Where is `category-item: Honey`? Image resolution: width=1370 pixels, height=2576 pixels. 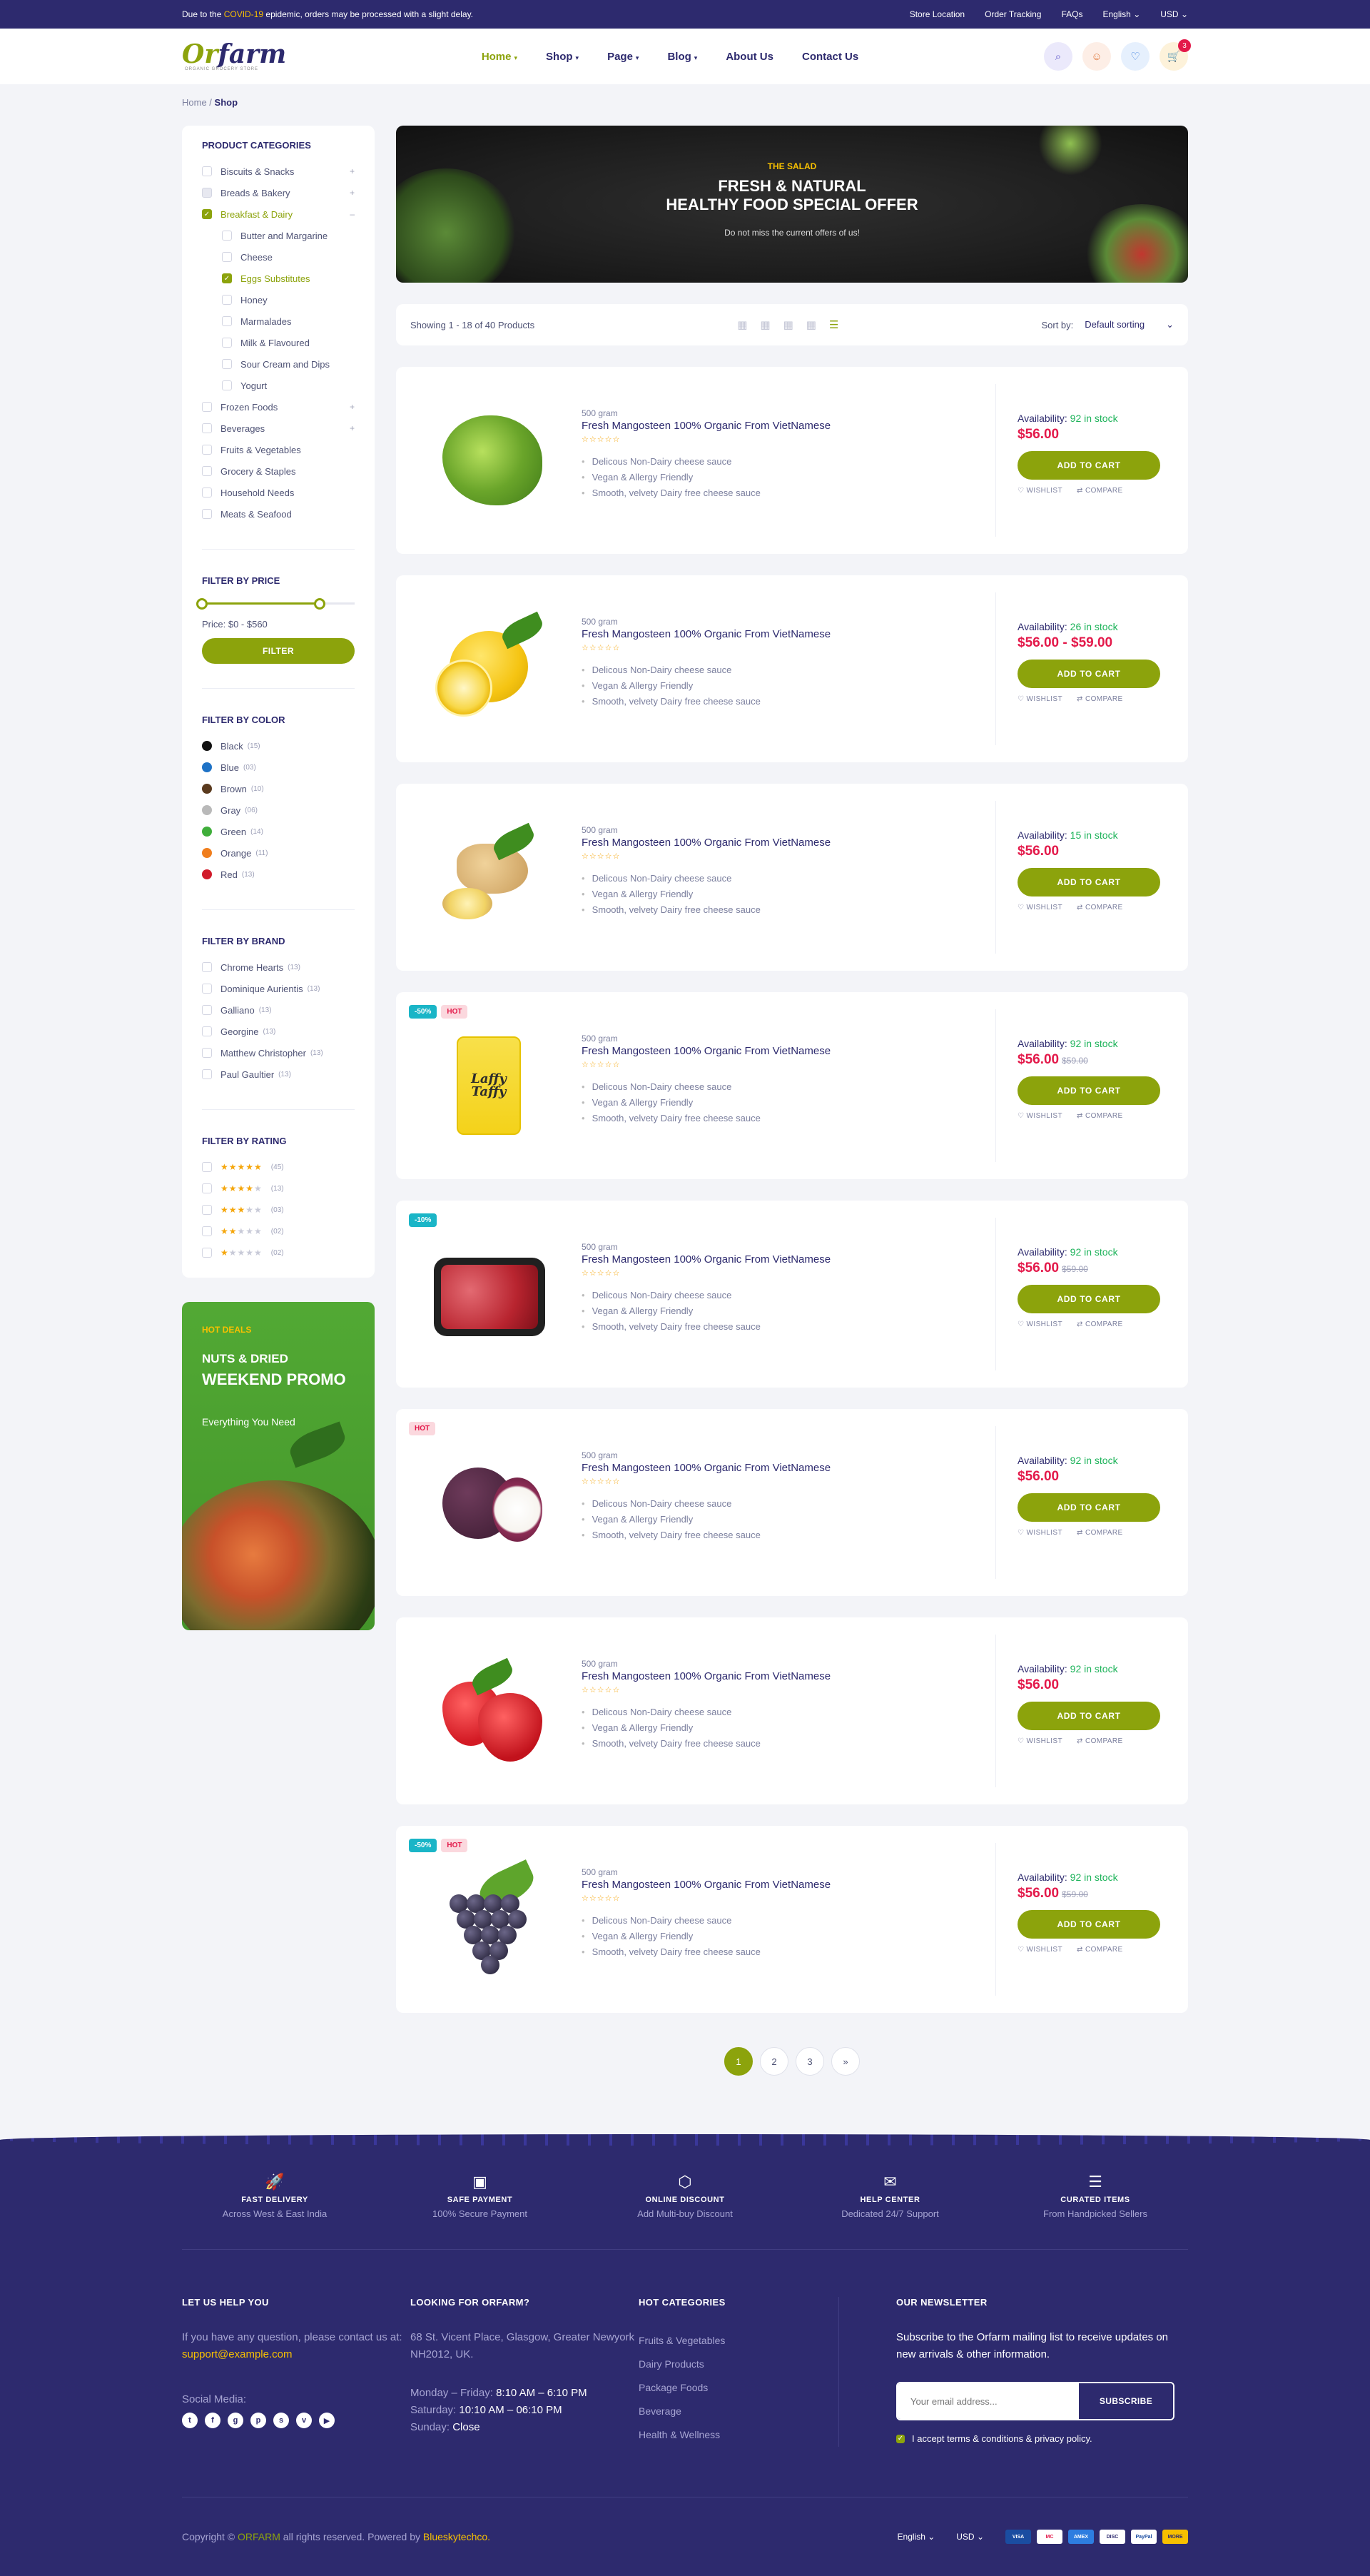 category-item: Honey is located at coordinates (278, 299).